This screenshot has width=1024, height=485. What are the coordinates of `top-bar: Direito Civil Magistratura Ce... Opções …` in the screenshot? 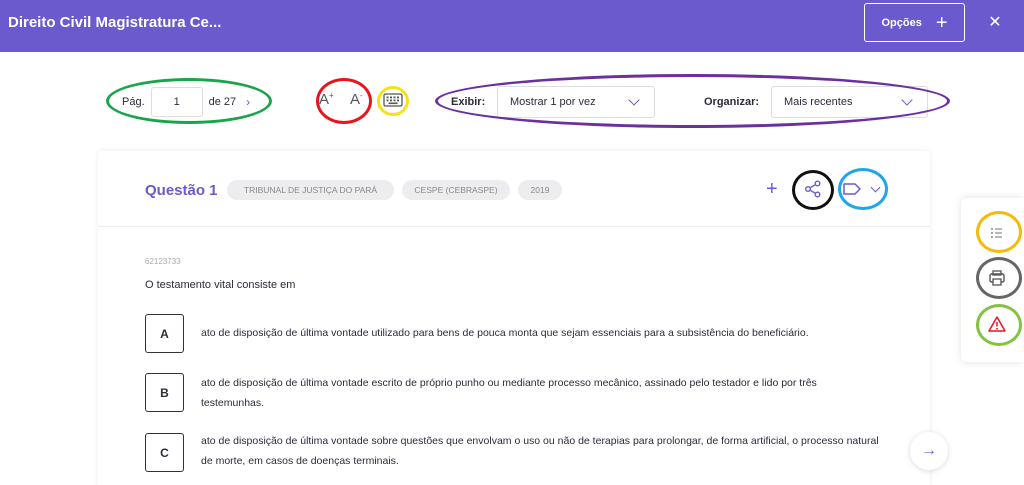 It's located at (512, 26).